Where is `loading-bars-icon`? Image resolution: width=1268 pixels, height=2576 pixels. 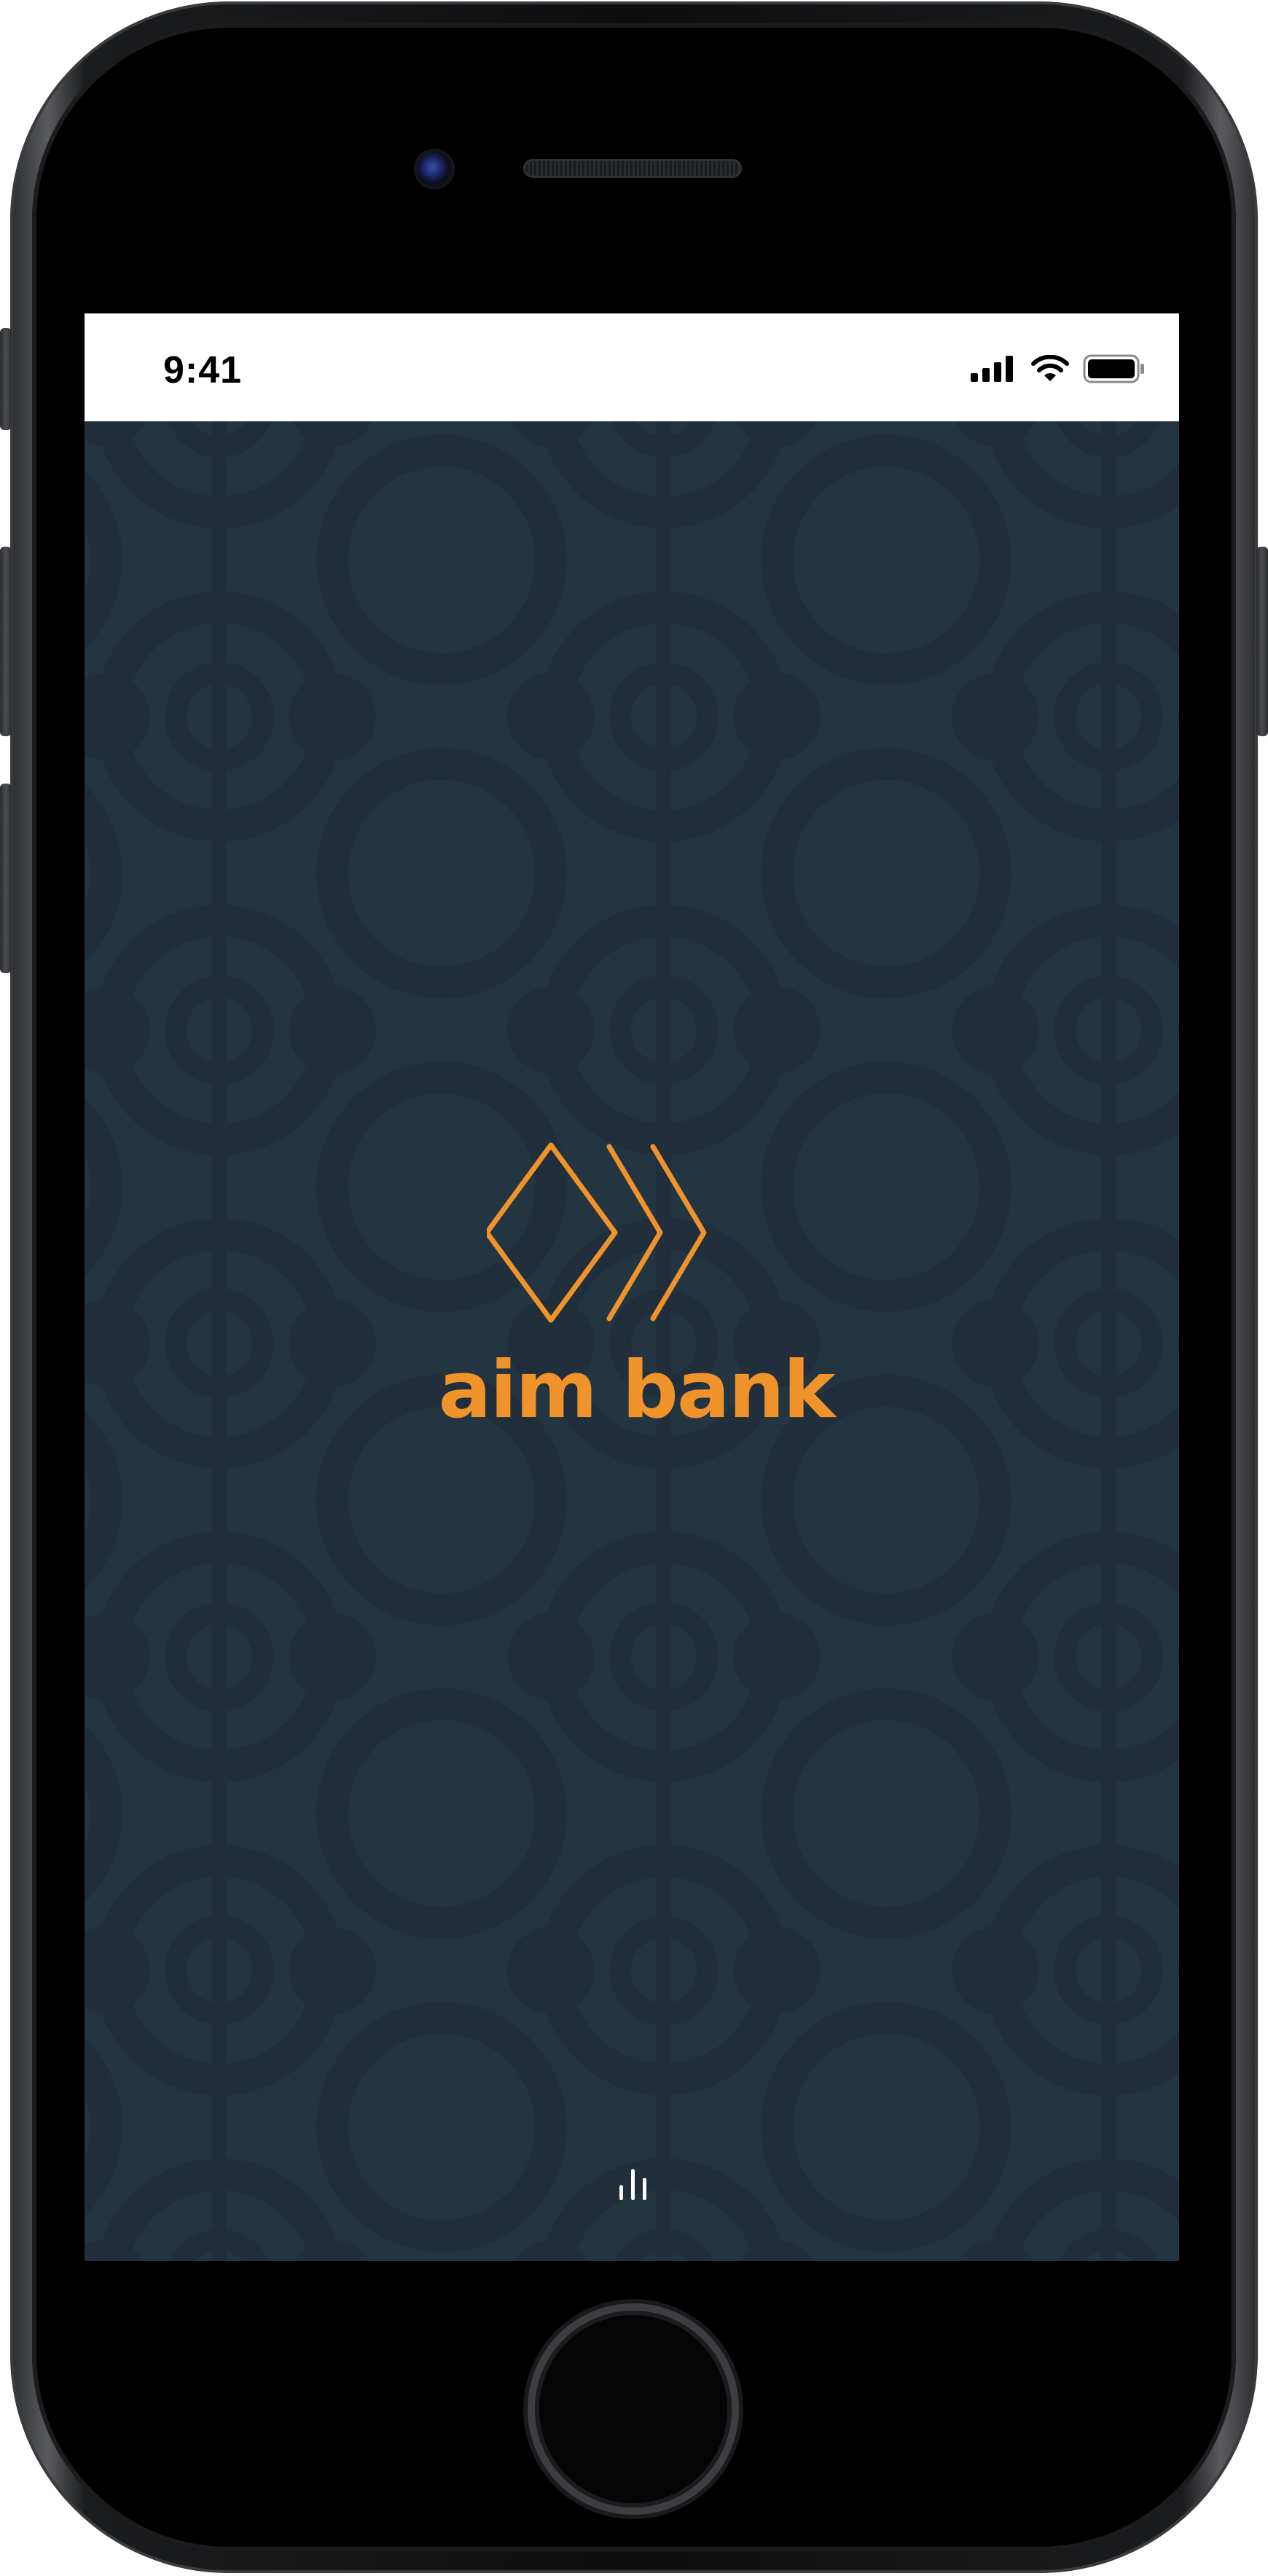
loading-bars-icon is located at coordinates (632, 2184).